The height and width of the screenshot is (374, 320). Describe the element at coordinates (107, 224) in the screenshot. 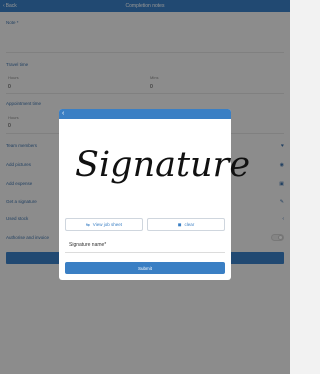

I see `view-job-sheet-label: View job sheet` at that location.